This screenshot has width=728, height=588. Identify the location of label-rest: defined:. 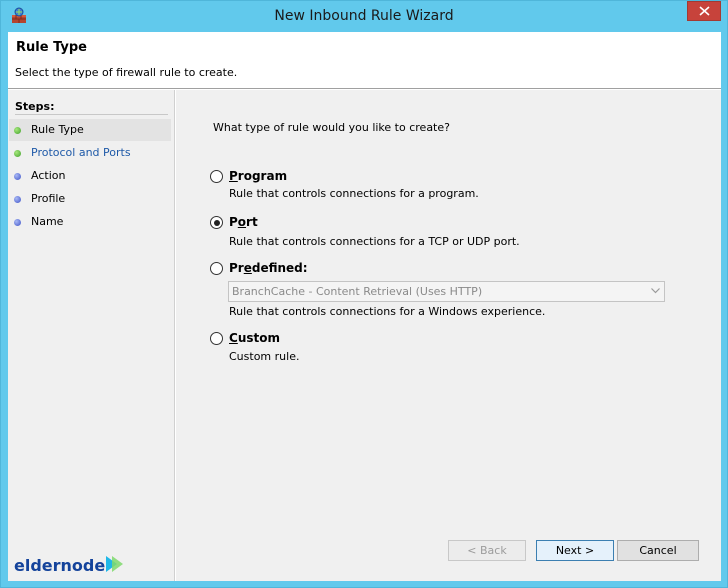
(279, 268).